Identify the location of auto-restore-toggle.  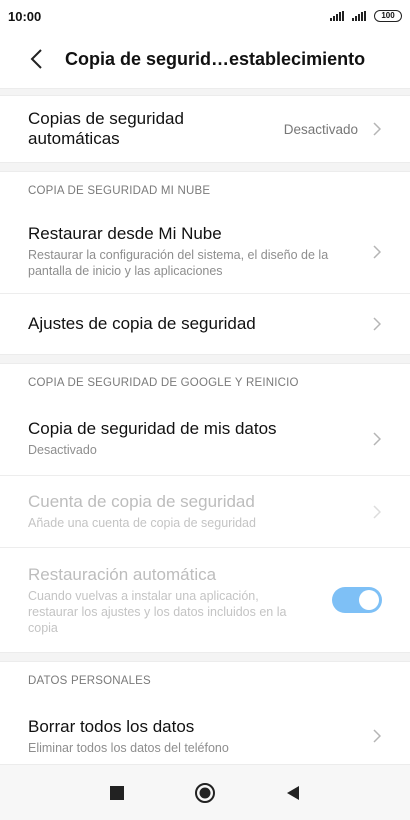
(357, 600).